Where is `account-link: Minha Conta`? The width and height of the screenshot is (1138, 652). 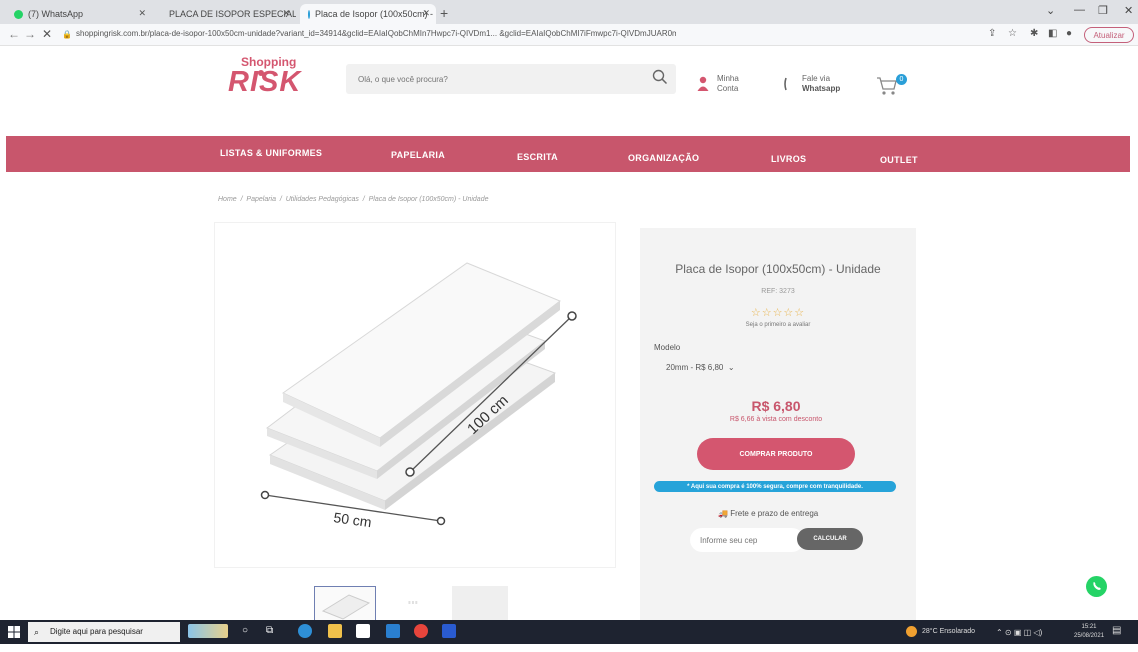 account-link: Minha Conta is located at coordinates (718, 84).